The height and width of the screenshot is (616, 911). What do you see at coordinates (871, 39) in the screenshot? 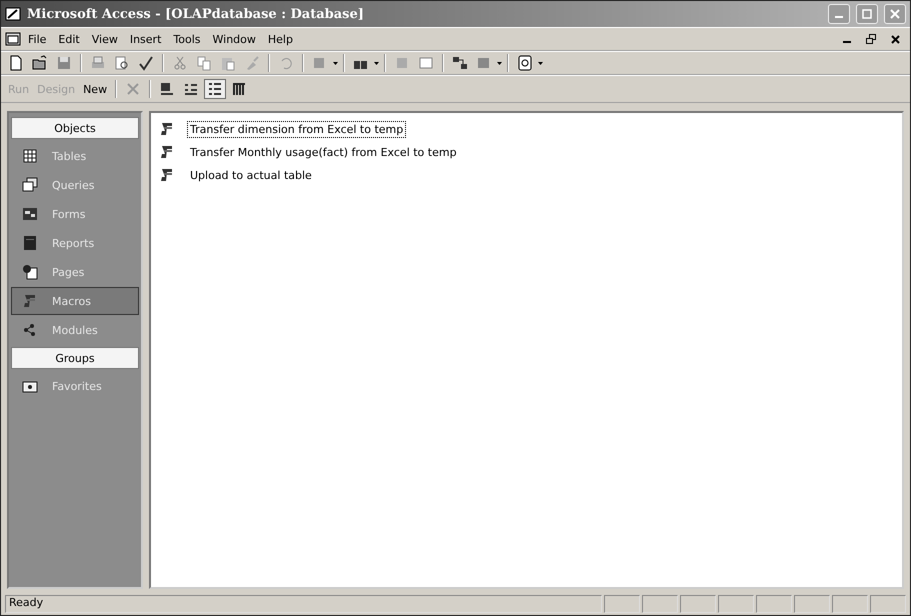
I see `restore-icon` at bounding box center [871, 39].